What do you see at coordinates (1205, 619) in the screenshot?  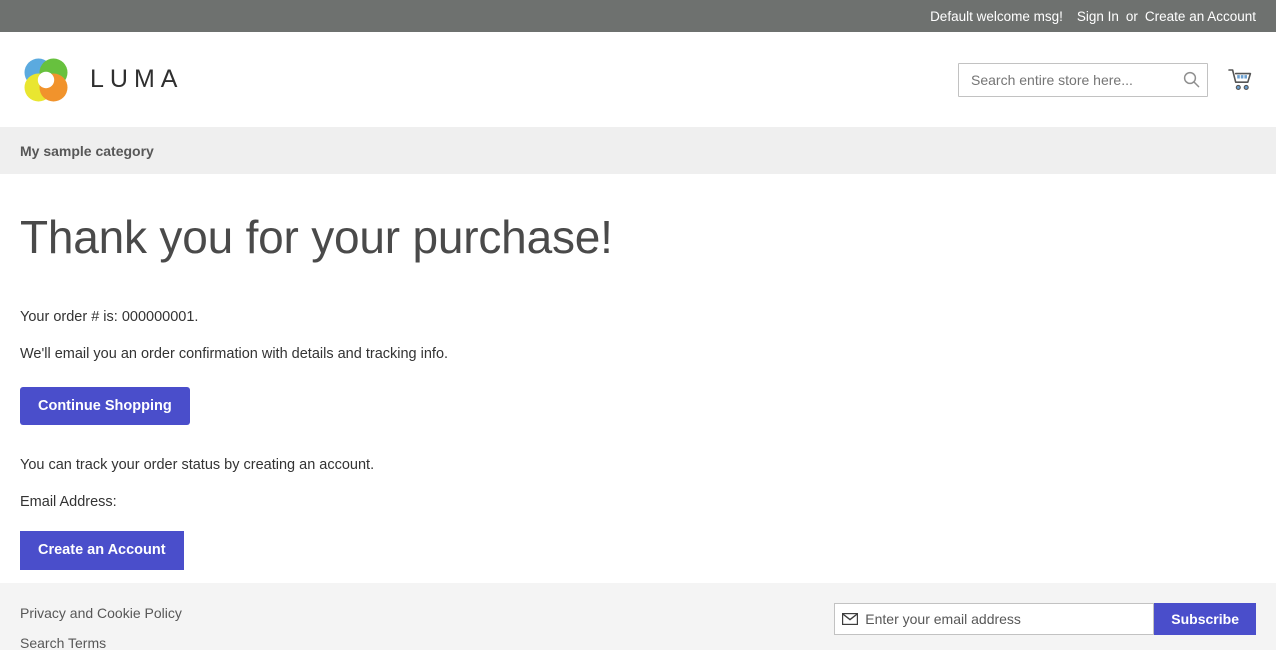 I see `subscribe-button: Subscribe` at bounding box center [1205, 619].